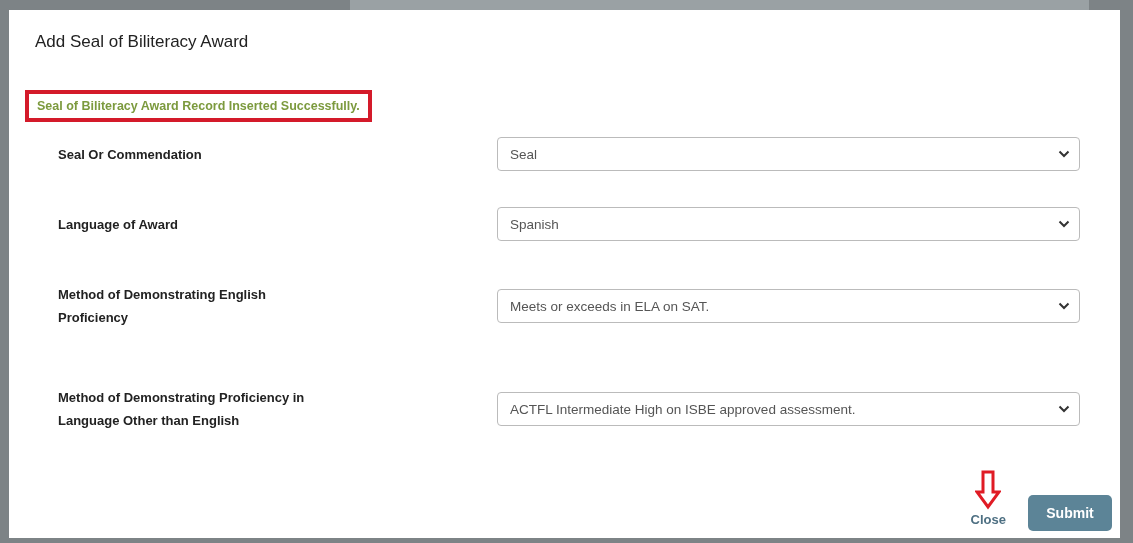  Describe the element at coordinates (198, 106) in the screenshot. I see `success-message: Seal of Biliteracy Award Record Inserted Successfully.` at that location.